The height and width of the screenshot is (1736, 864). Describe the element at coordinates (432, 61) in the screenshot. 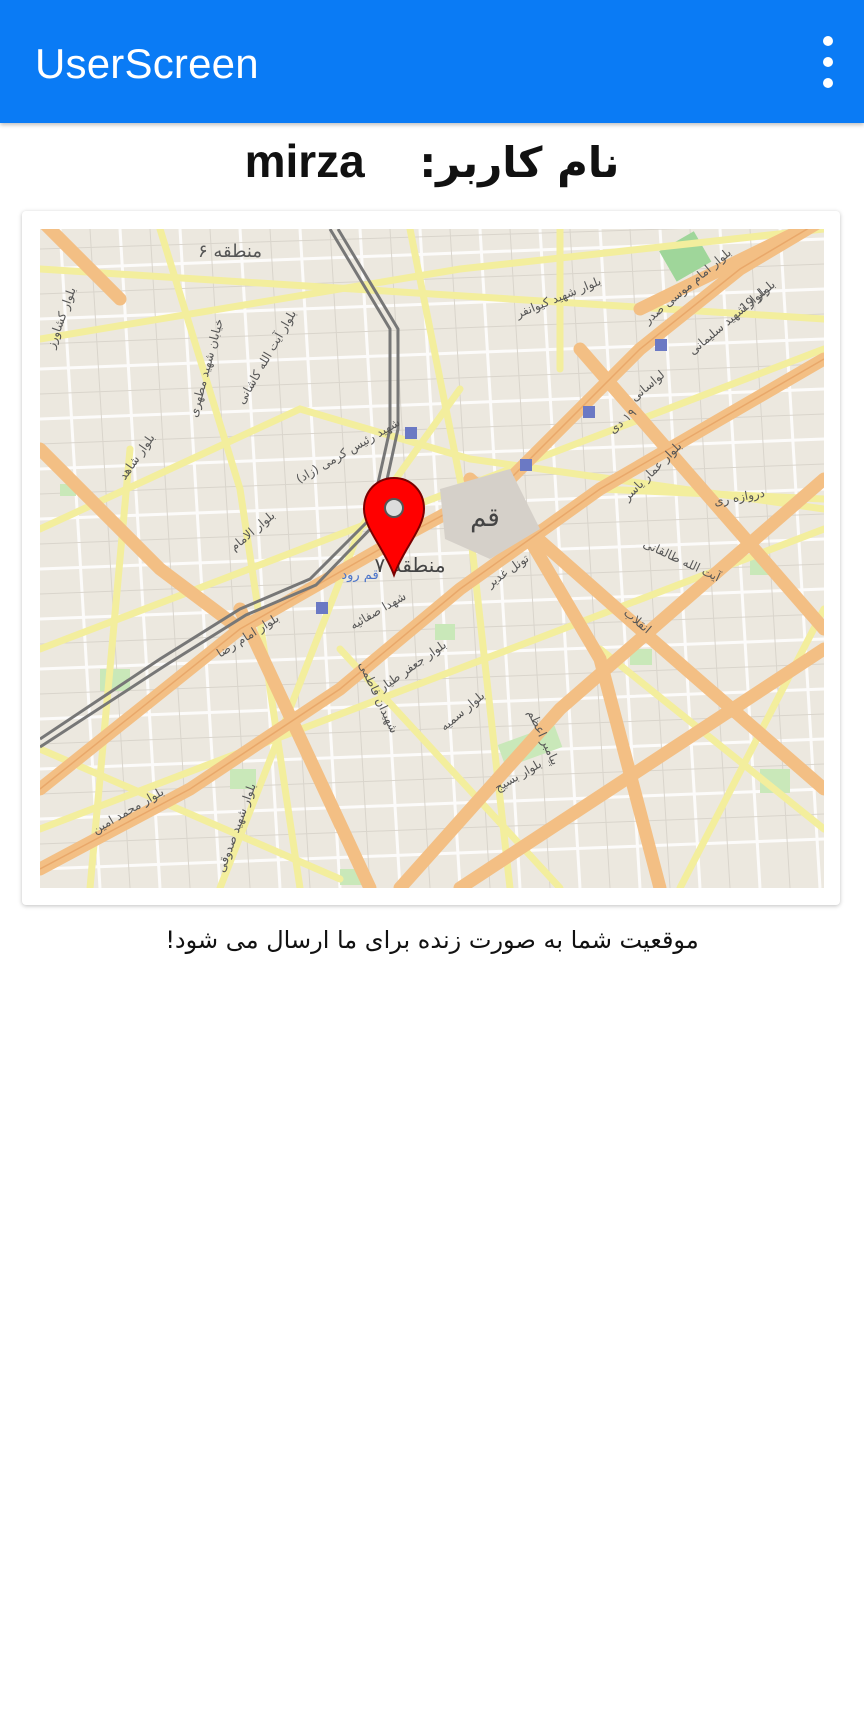

I see `app-bar: UserScreen` at that location.